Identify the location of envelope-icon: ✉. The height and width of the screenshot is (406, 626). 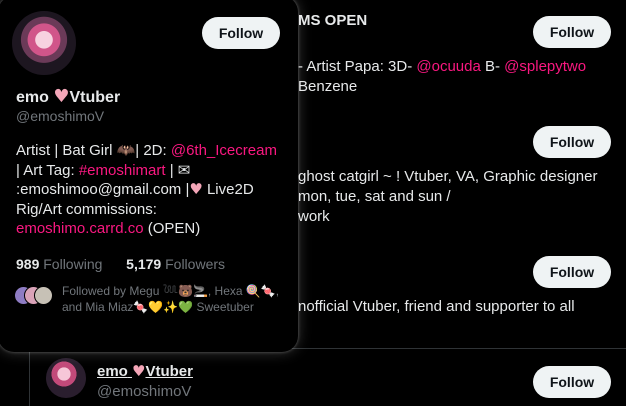
(184, 169).